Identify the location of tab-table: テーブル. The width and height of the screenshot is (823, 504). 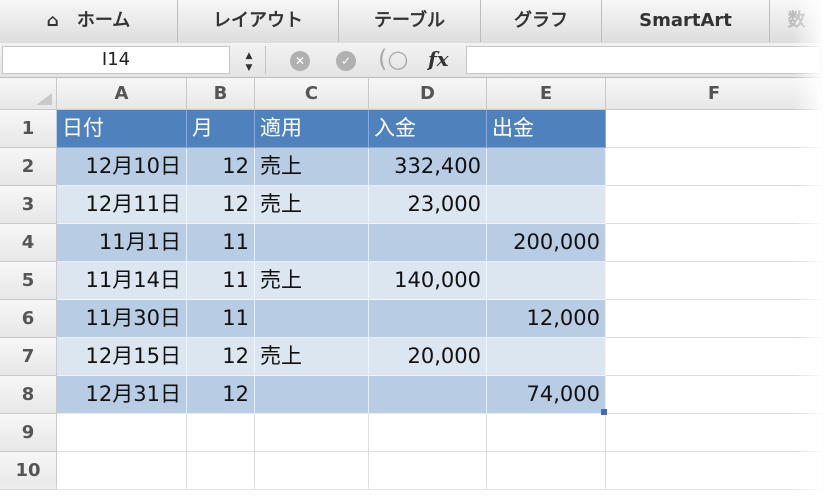
(410, 21).